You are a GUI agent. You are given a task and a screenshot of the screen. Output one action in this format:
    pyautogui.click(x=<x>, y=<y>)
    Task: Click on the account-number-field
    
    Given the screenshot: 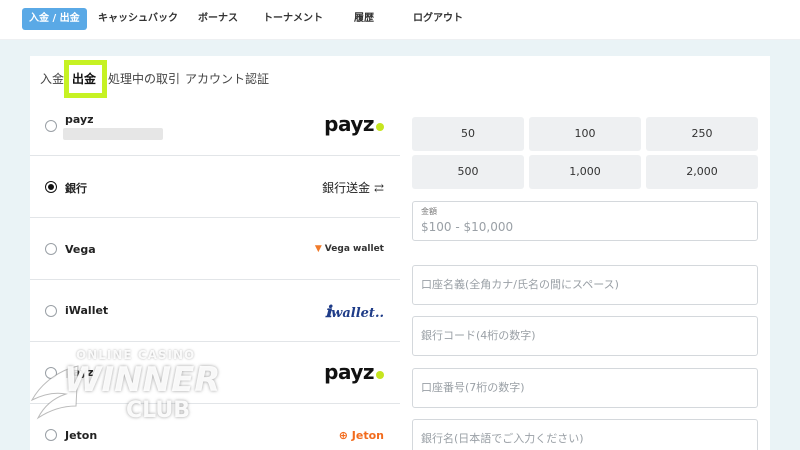 What is the action you would take?
    pyautogui.click(x=585, y=388)
    